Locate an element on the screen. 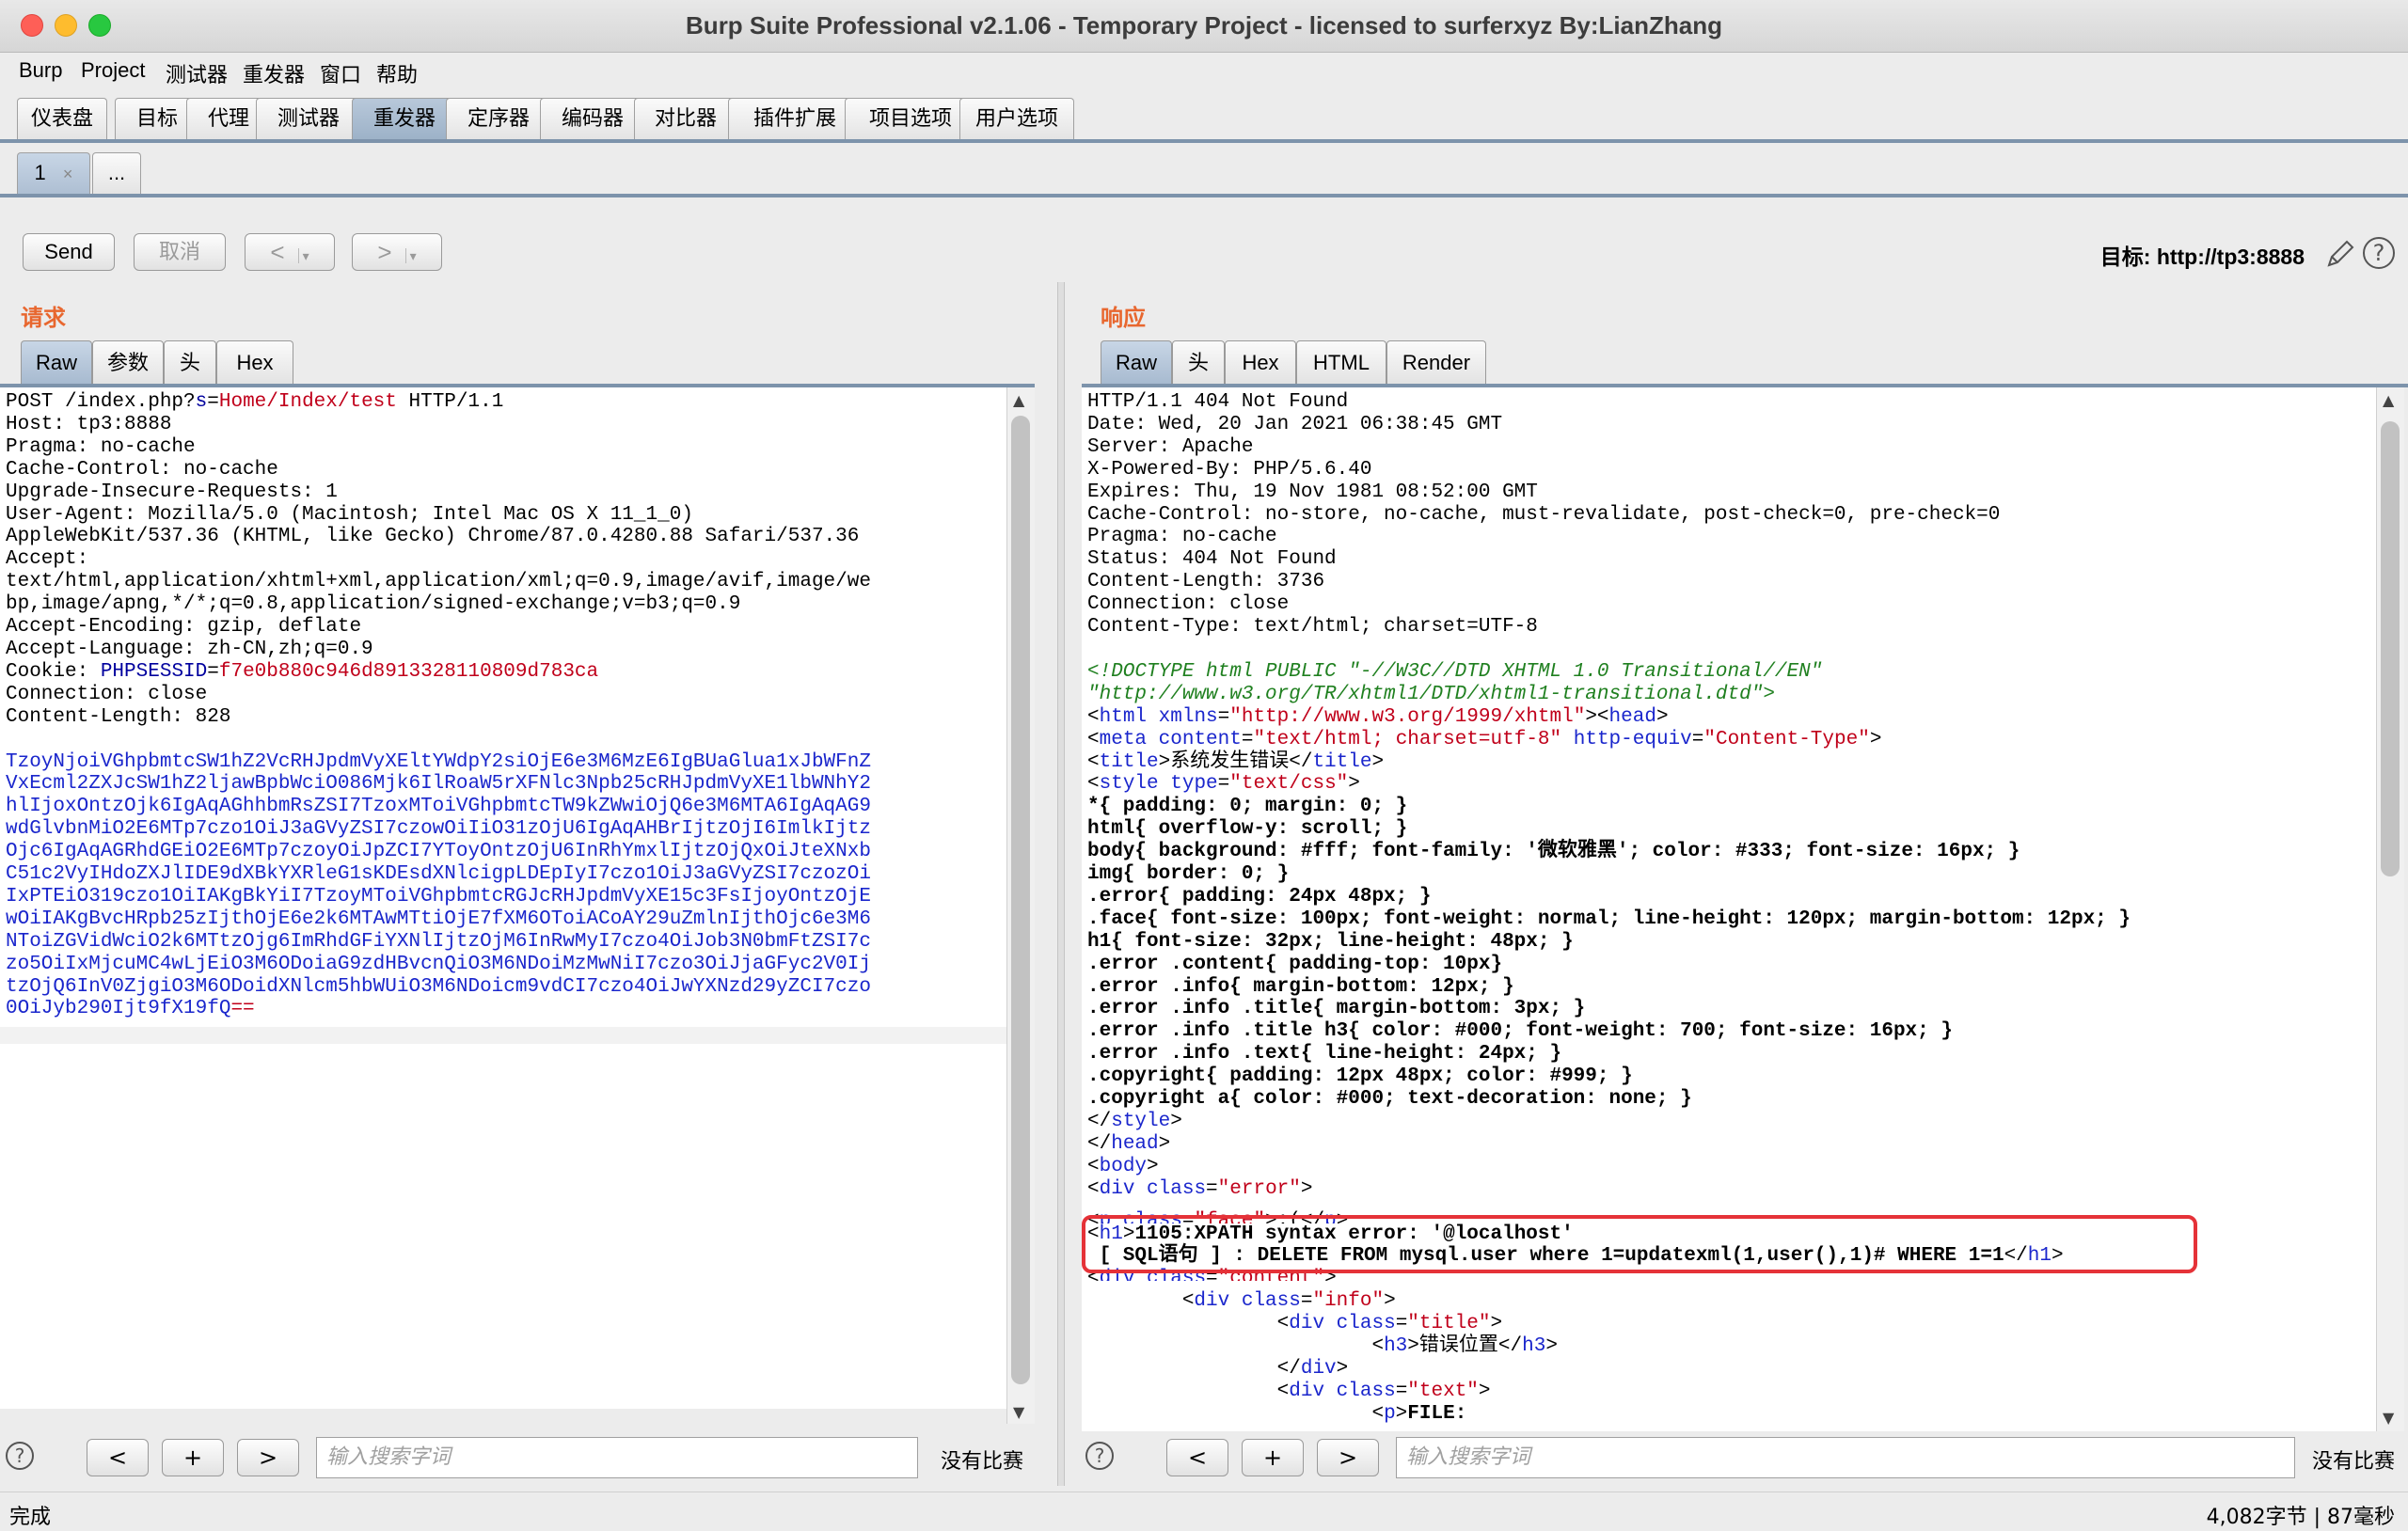  menu-window: 窗口 is located at coordinates (340, 73).